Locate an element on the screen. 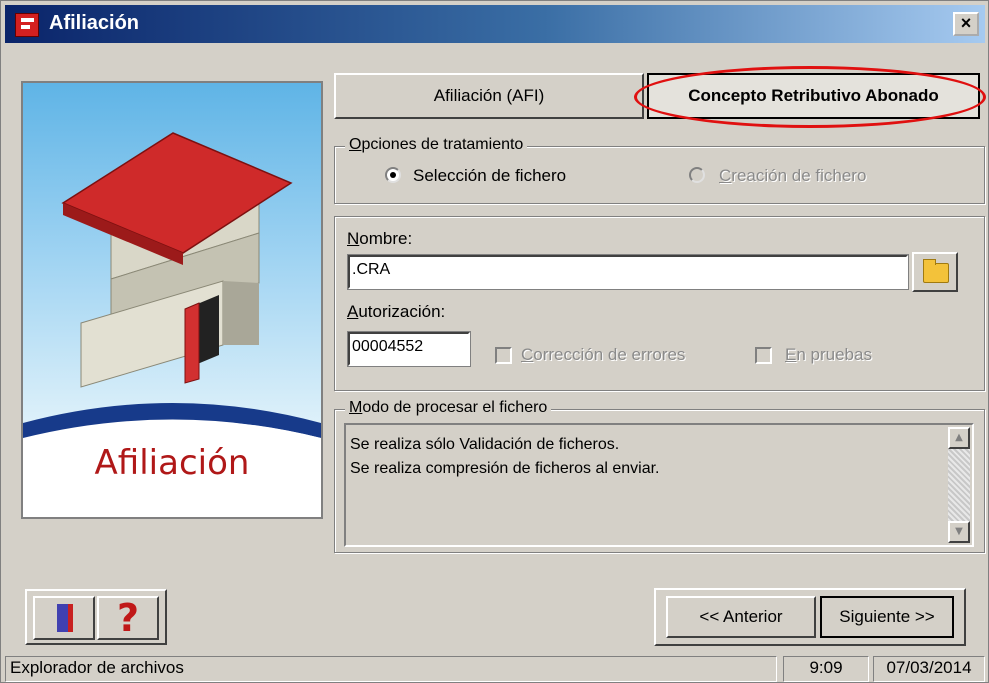  creacion-radio is located at coordinates (697, 175).